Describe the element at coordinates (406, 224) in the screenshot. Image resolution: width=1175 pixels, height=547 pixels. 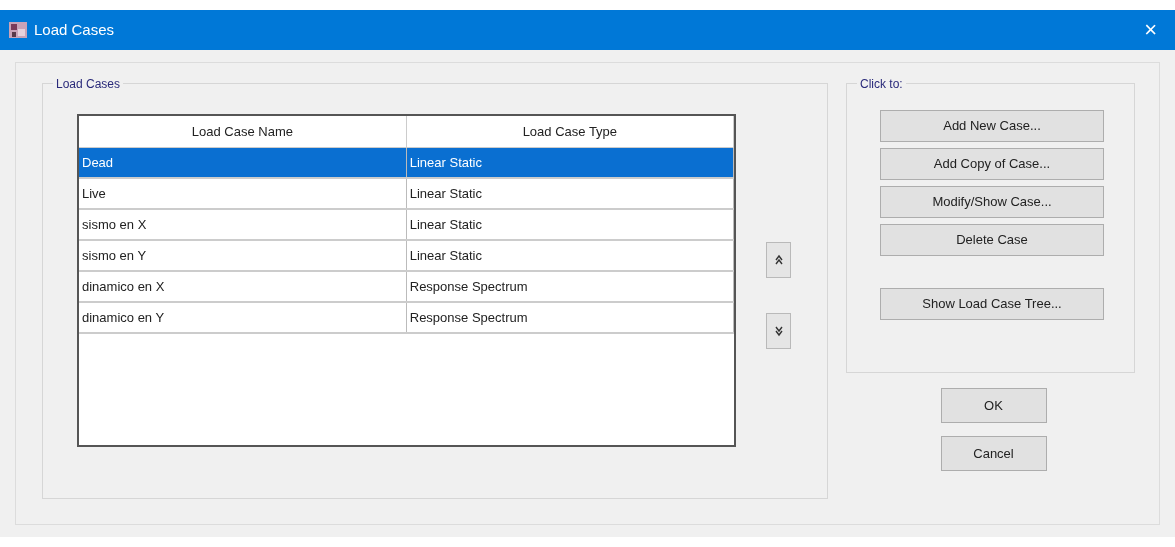
I see `table-row: sismo en X Linear Static` at that location.